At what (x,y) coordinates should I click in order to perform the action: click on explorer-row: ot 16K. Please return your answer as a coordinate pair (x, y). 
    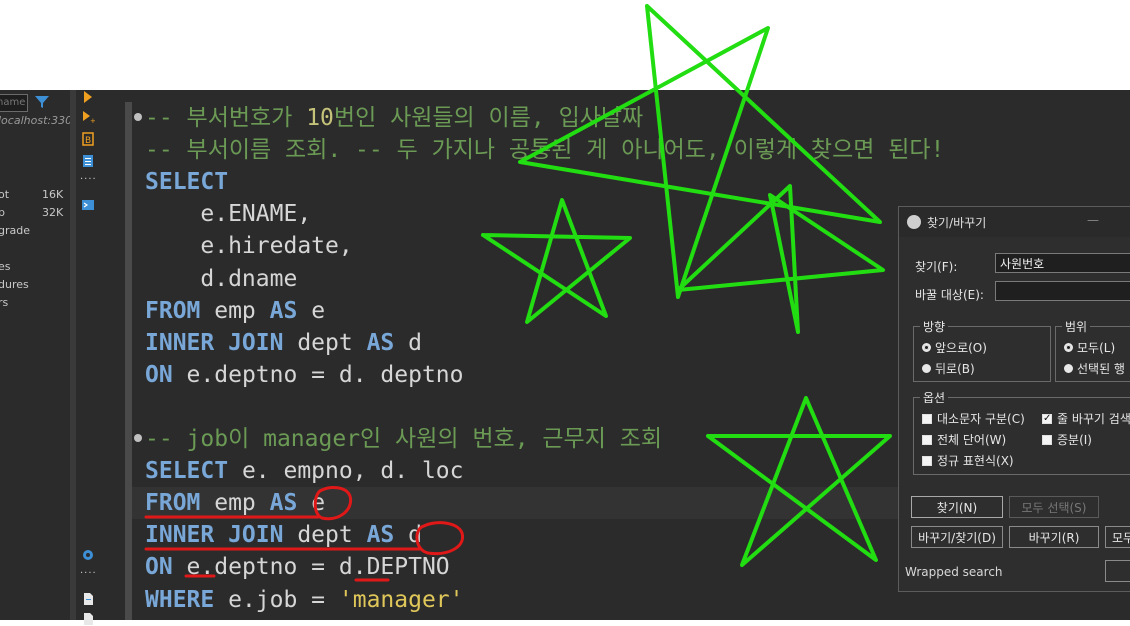
    Looking at the image, I should click on (31, 194).